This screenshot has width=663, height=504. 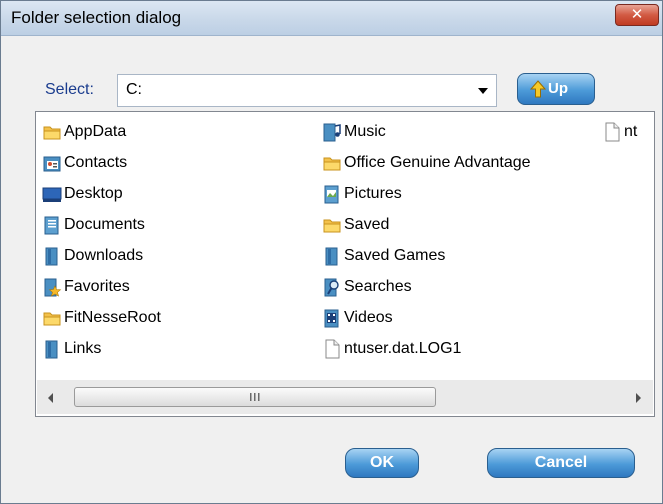 I want to click on favorites-folder-icon, so click(x=53, y=287).